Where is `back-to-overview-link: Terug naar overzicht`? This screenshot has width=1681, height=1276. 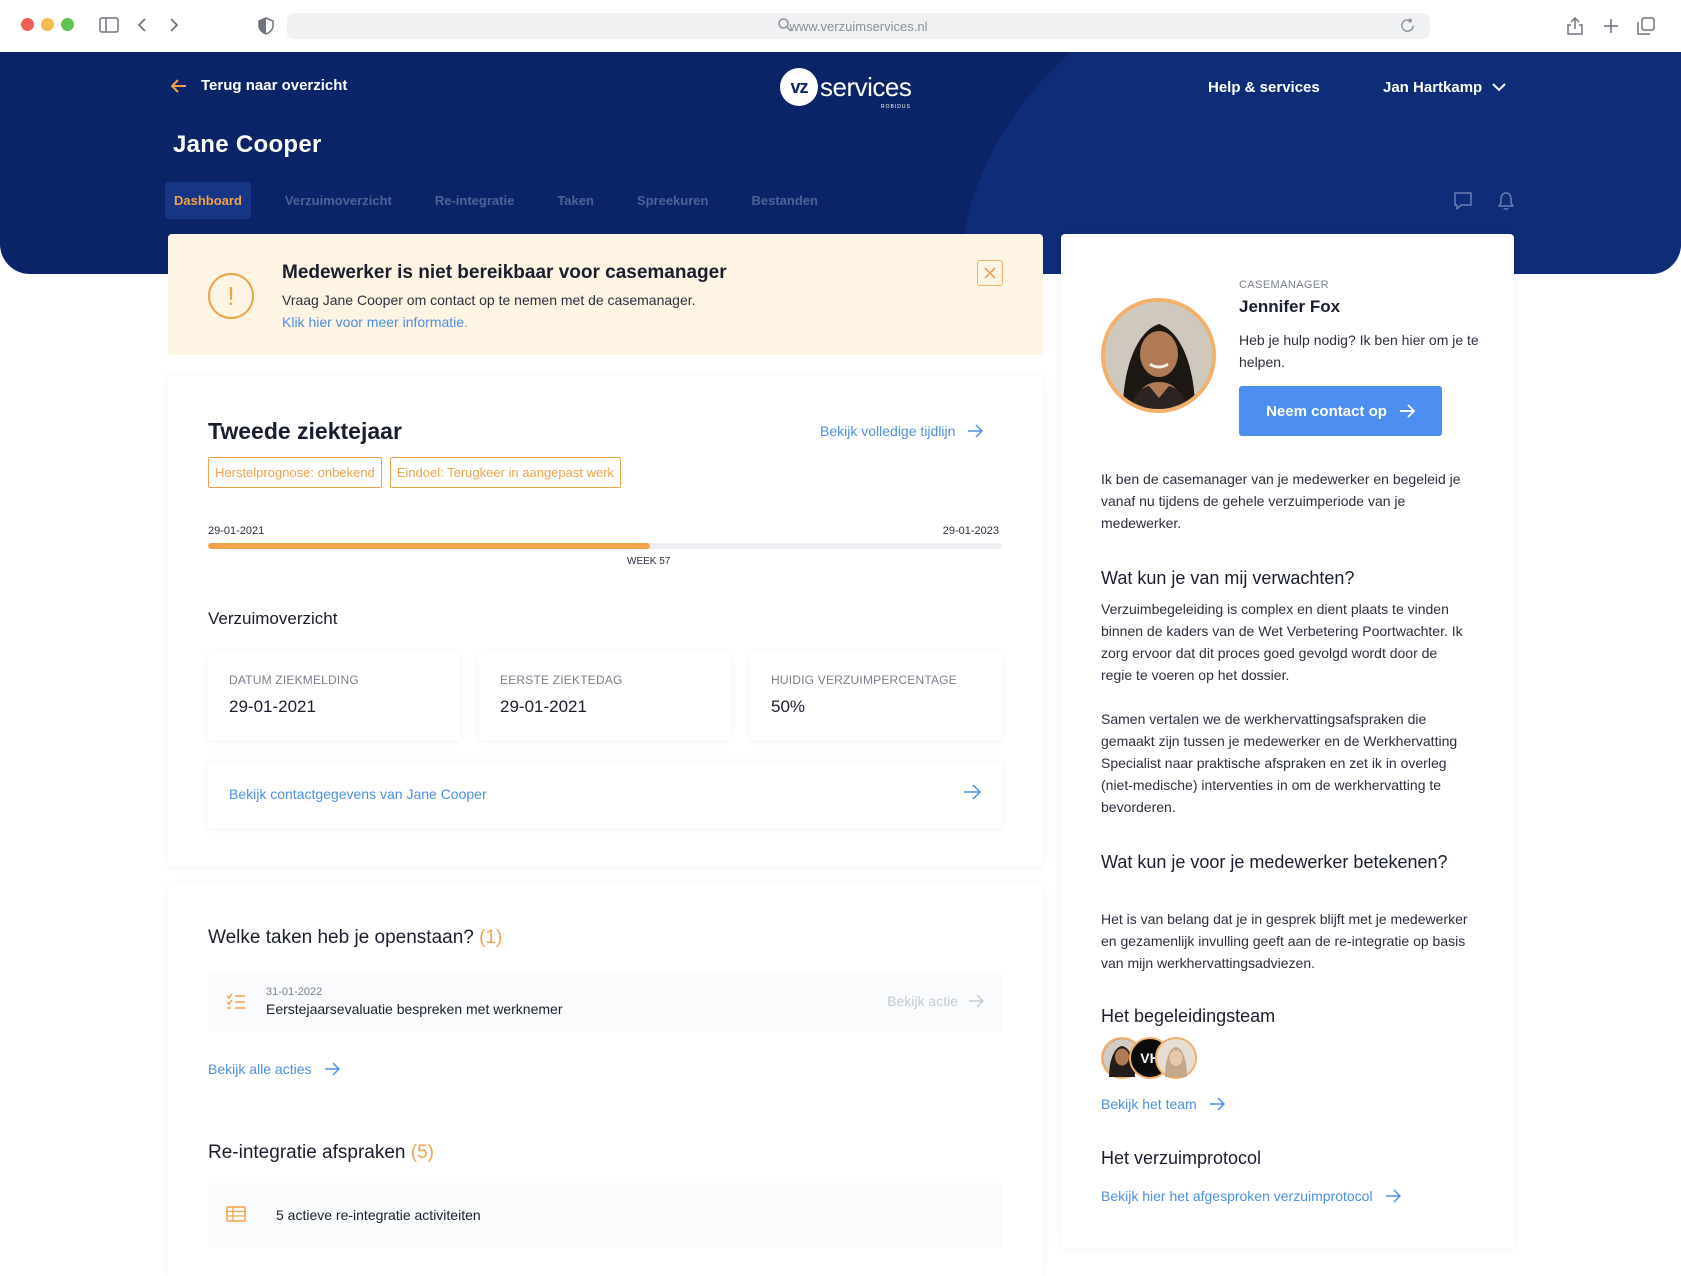
back-to-overview-link: Terug naar overzicht is located at coordinates (259, 85).